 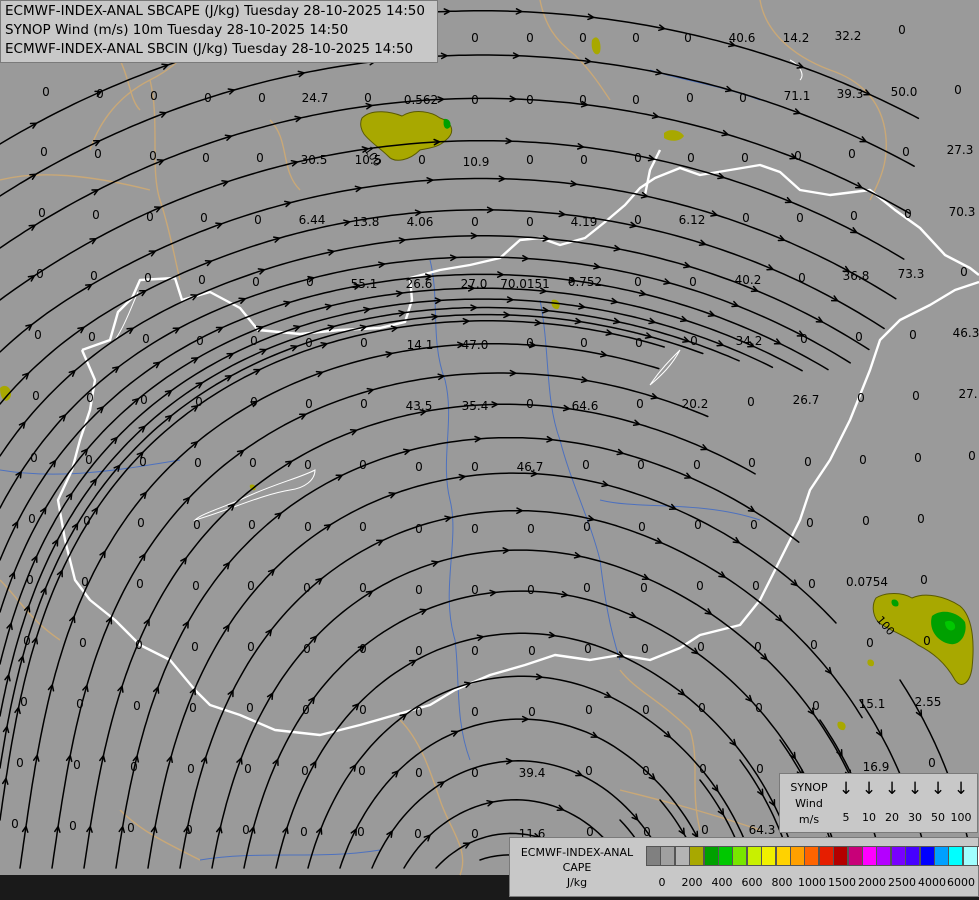 I want to click on cape-tick-label: 6000, so click(x=961, y=882).